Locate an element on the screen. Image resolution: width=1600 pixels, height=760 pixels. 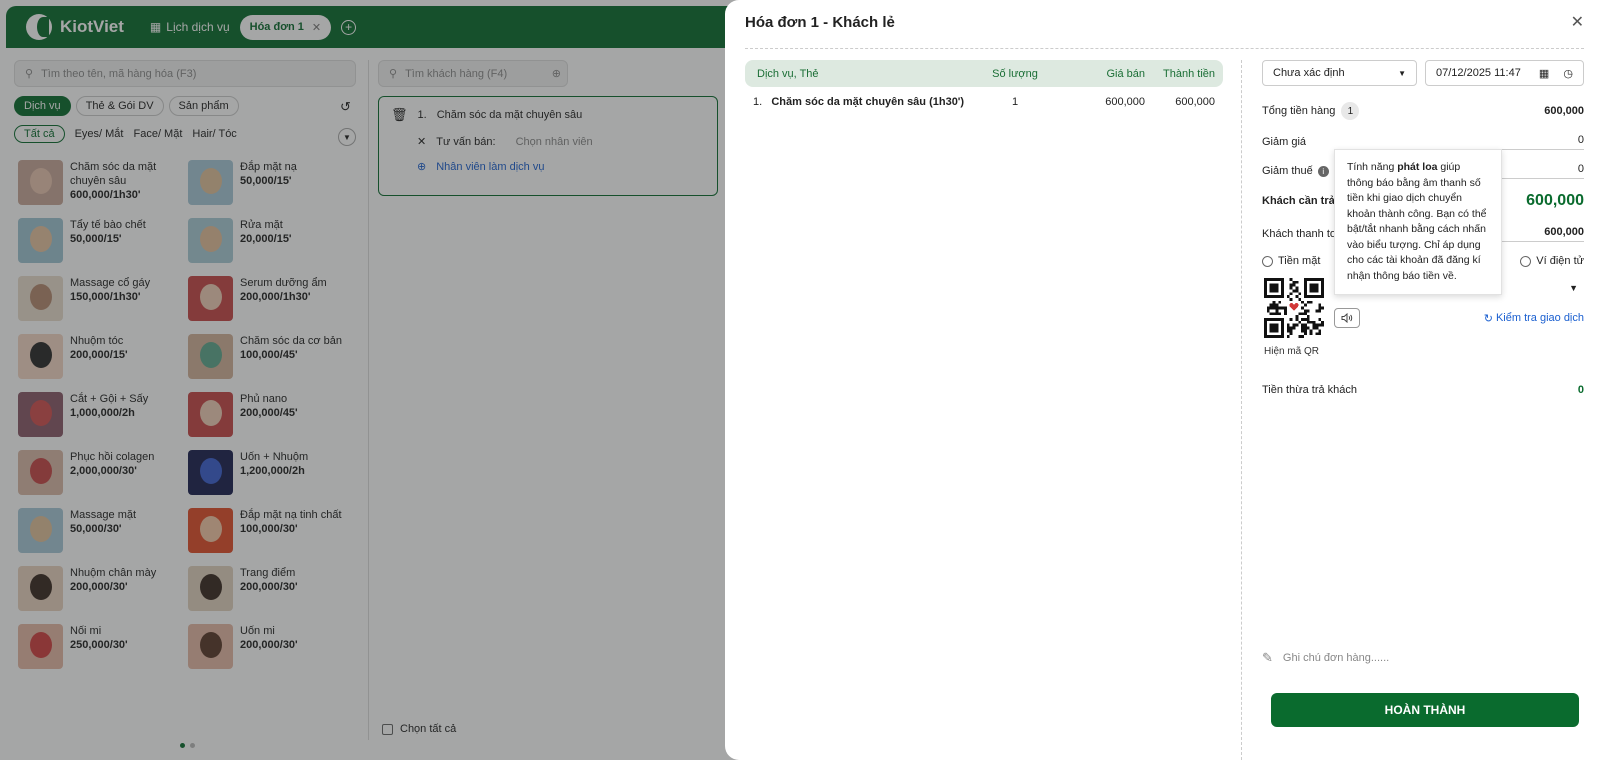
tax-label: Giảm thuế is located at coordinates (1287, 171).